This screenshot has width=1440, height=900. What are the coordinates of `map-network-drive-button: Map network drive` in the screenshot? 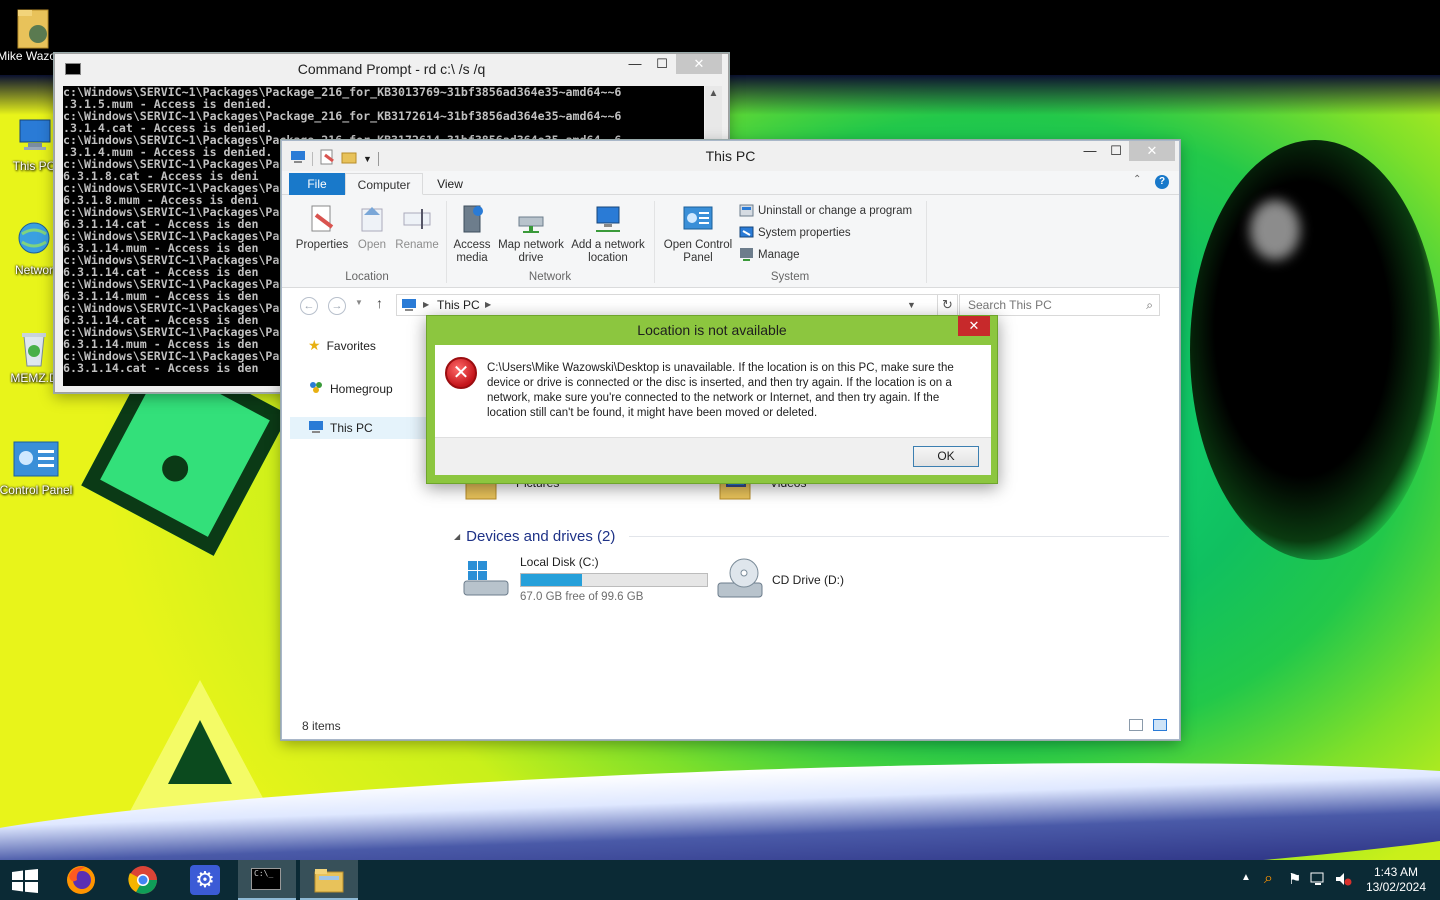 It's located at (531, 234).